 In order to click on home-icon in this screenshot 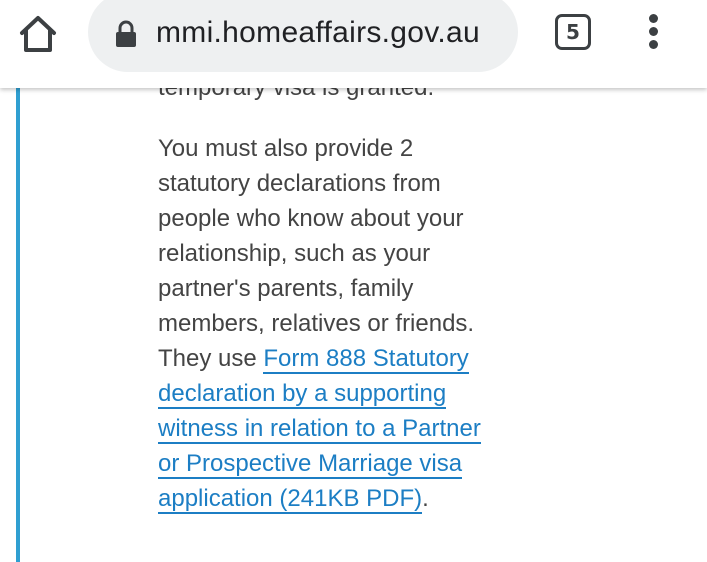, I will do `click(38, 34)`.